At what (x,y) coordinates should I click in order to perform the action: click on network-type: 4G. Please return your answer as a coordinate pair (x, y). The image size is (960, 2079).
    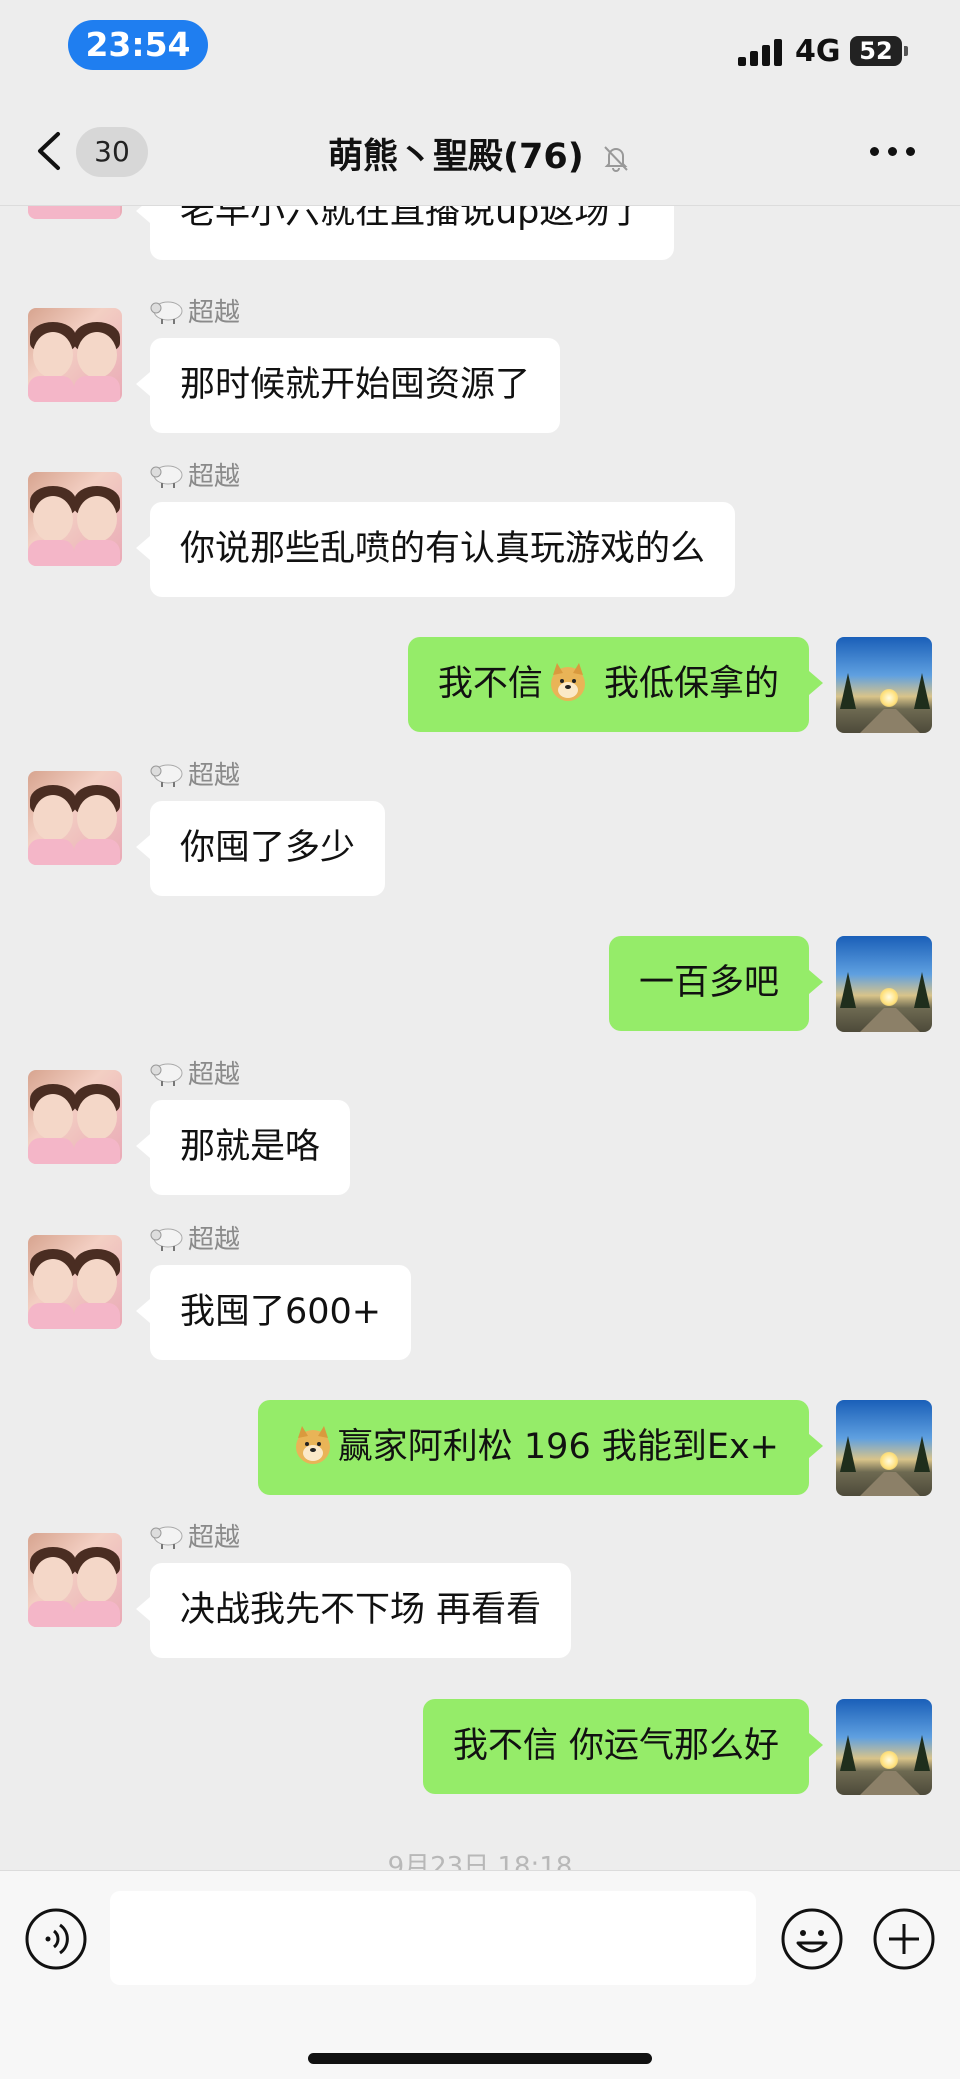
    Looking at the image, I should click on (818, 51).